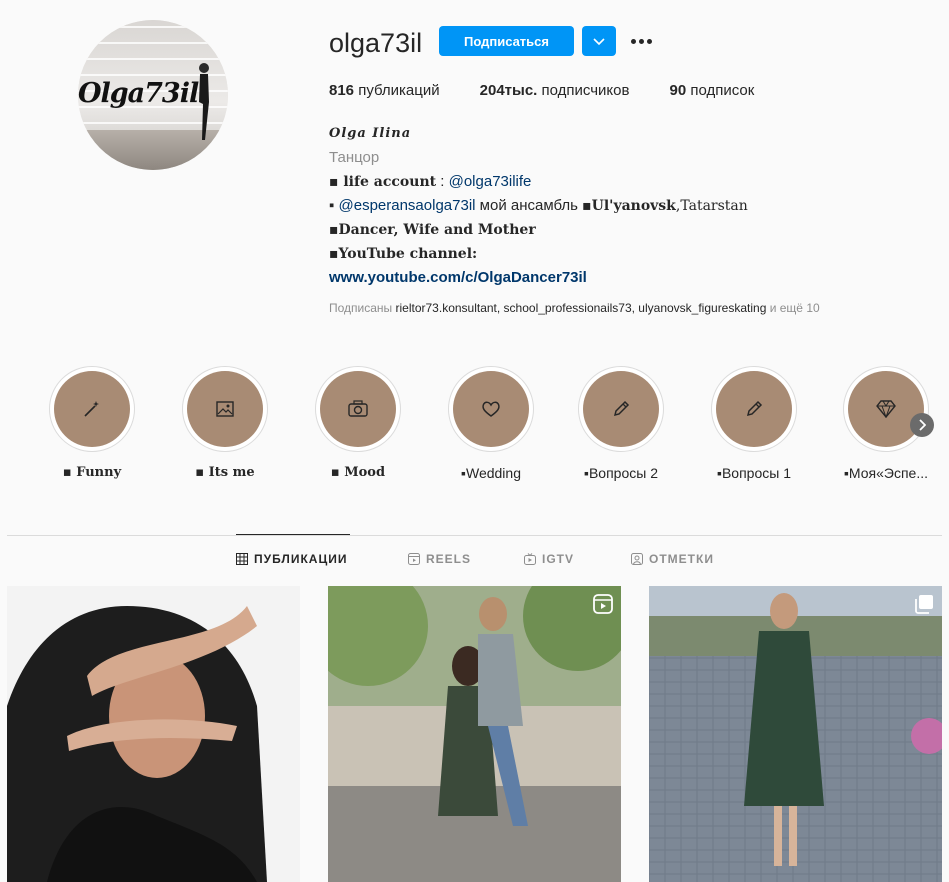 This screenshot has width=949, height=882. What do you see at coordinates (430, 181) in the screenshot?
I see `bio-line-1: ▪ life account : @olga73ilife` at bounding box center [430, 181].